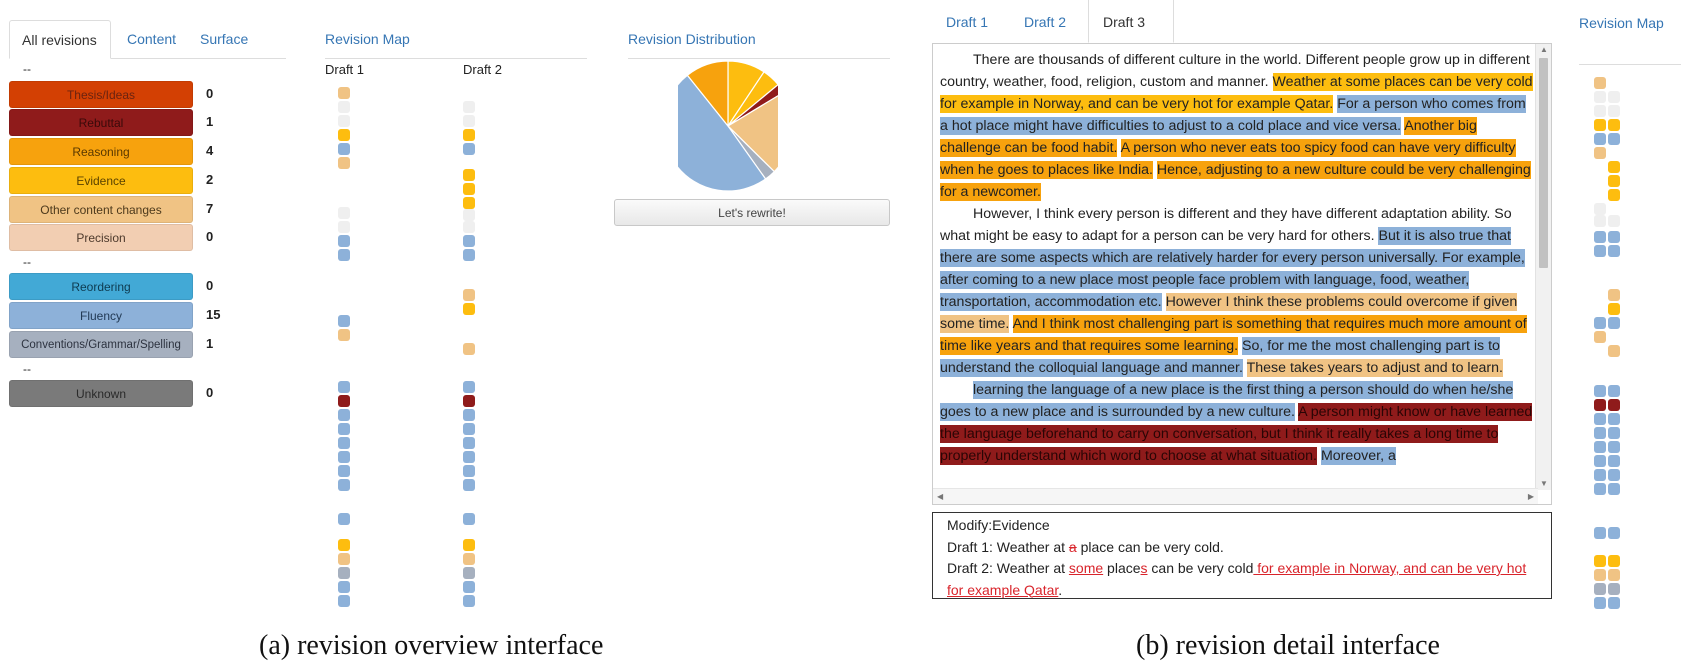 Image resolution: width=1686 pixels, height=662 pixels. What do you see at coordinates (101, 180) in the screenshot?
I see `category-evidence: Evidence` at bounding box center [101, 180].